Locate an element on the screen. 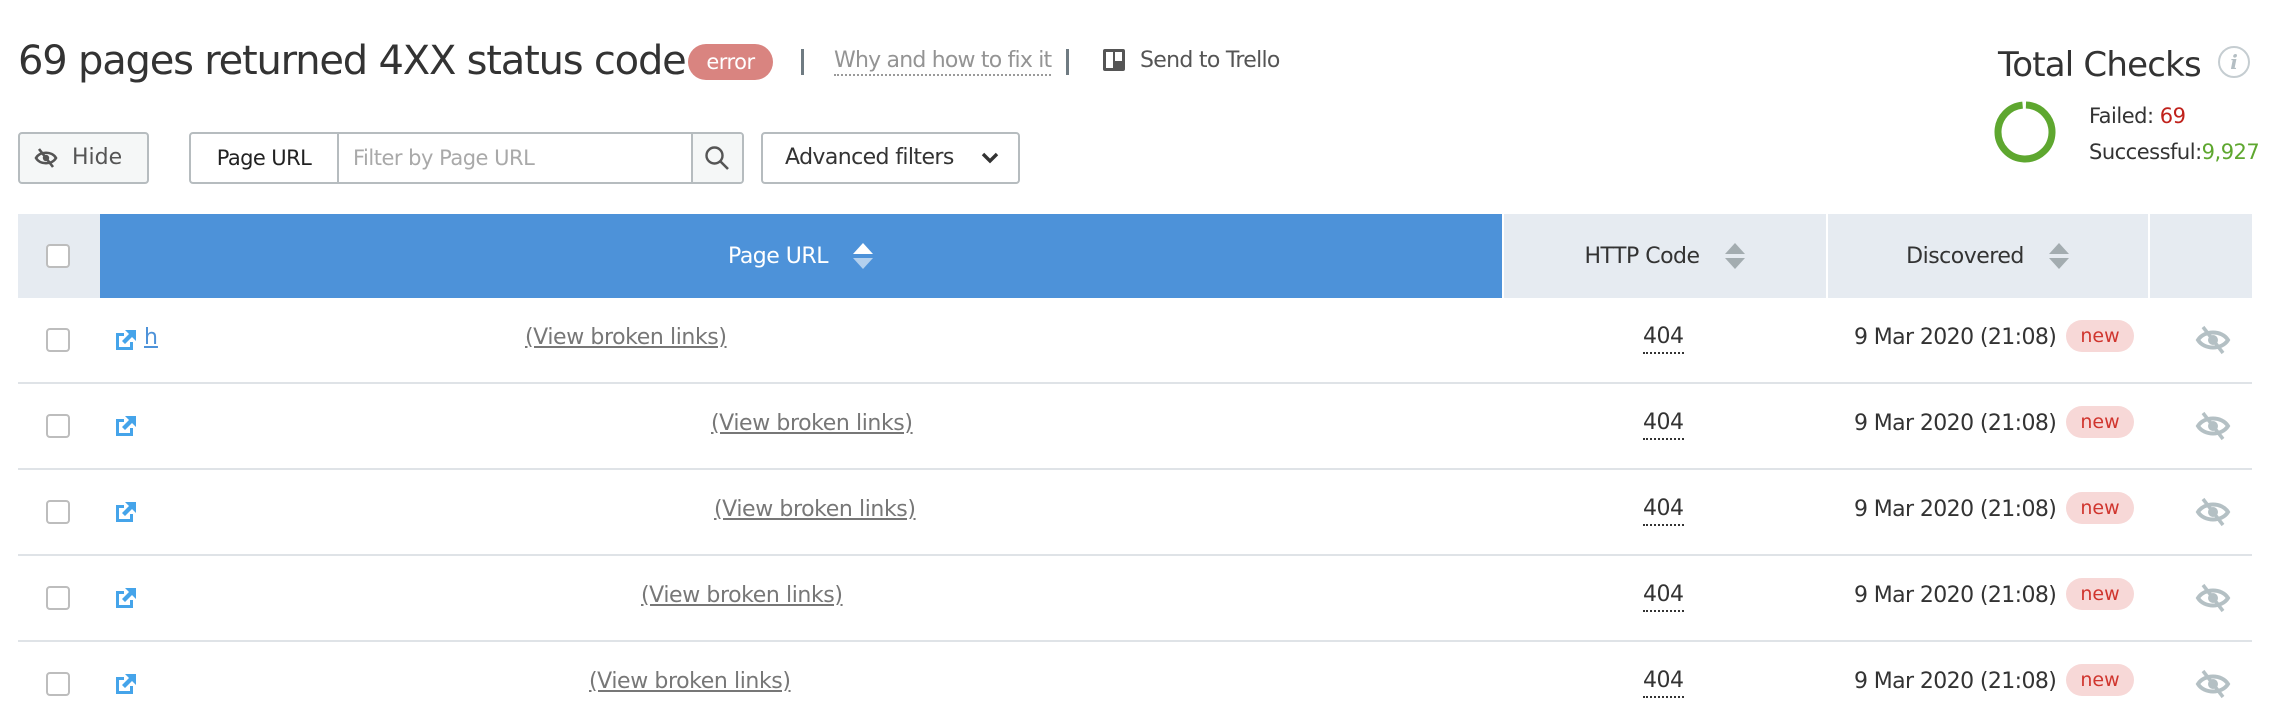 Image resolution: width=2280 pixels, height=728 pixels. search-button is located at coordinates (716, 158).